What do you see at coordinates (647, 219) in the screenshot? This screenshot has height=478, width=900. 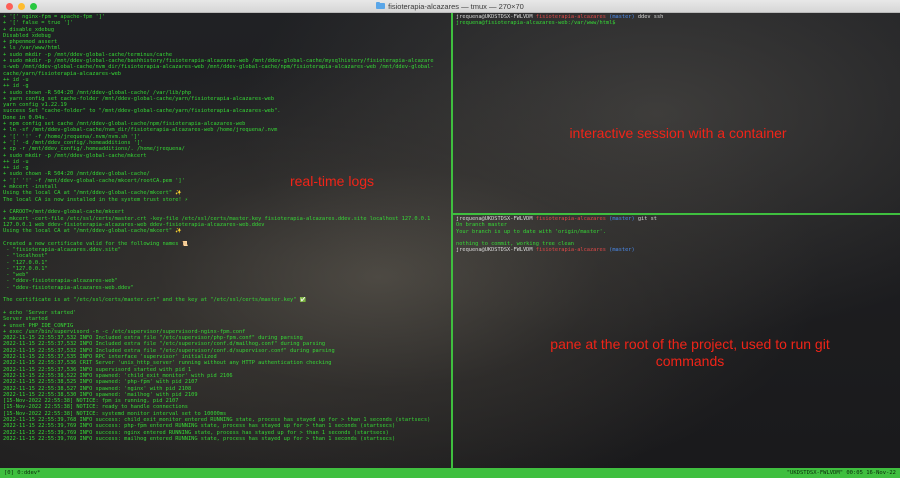 I see `command-text: git st` at bounding box center [647, 219].